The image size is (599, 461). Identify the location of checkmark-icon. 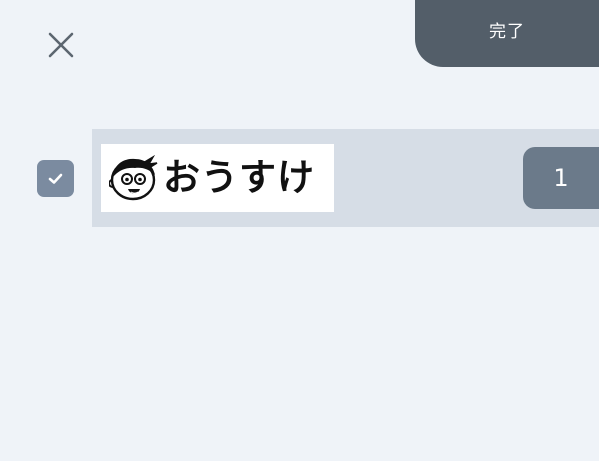
(55, 178).